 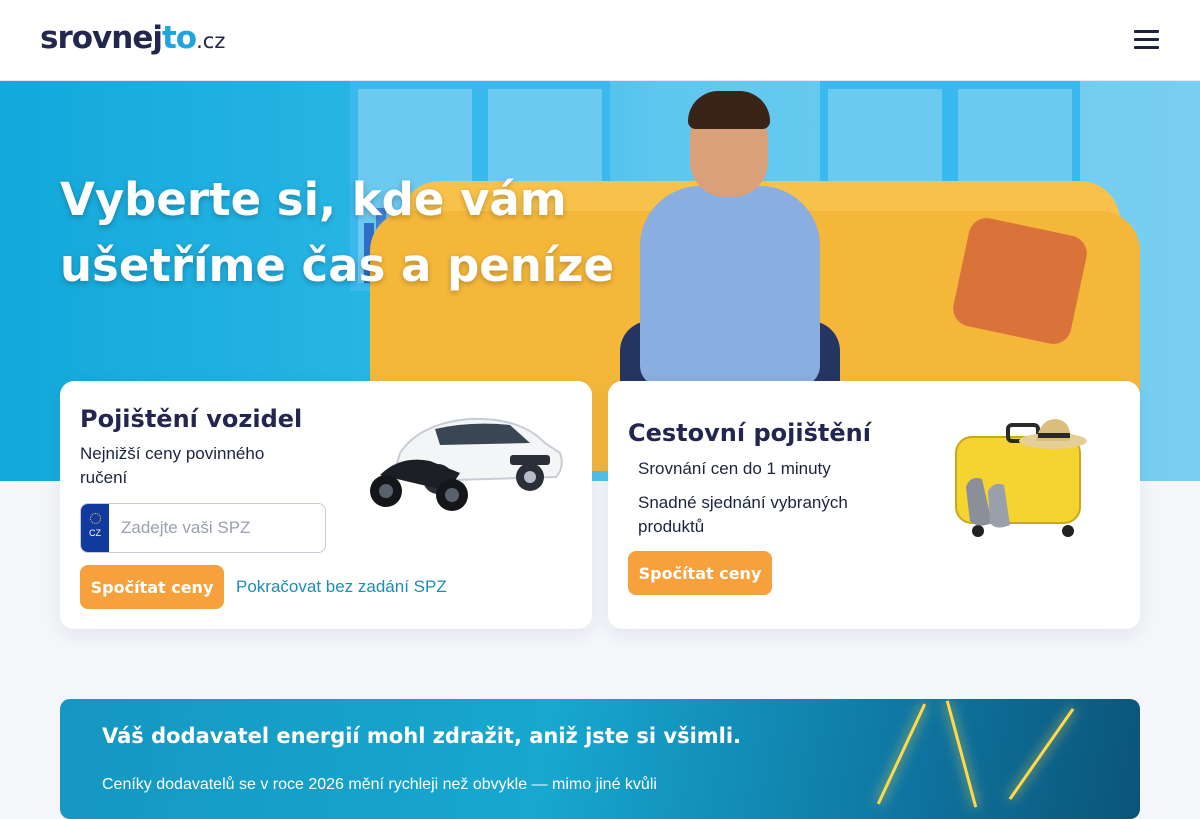 I want to click on eu-stars-icon, so click(x=95, y=518).